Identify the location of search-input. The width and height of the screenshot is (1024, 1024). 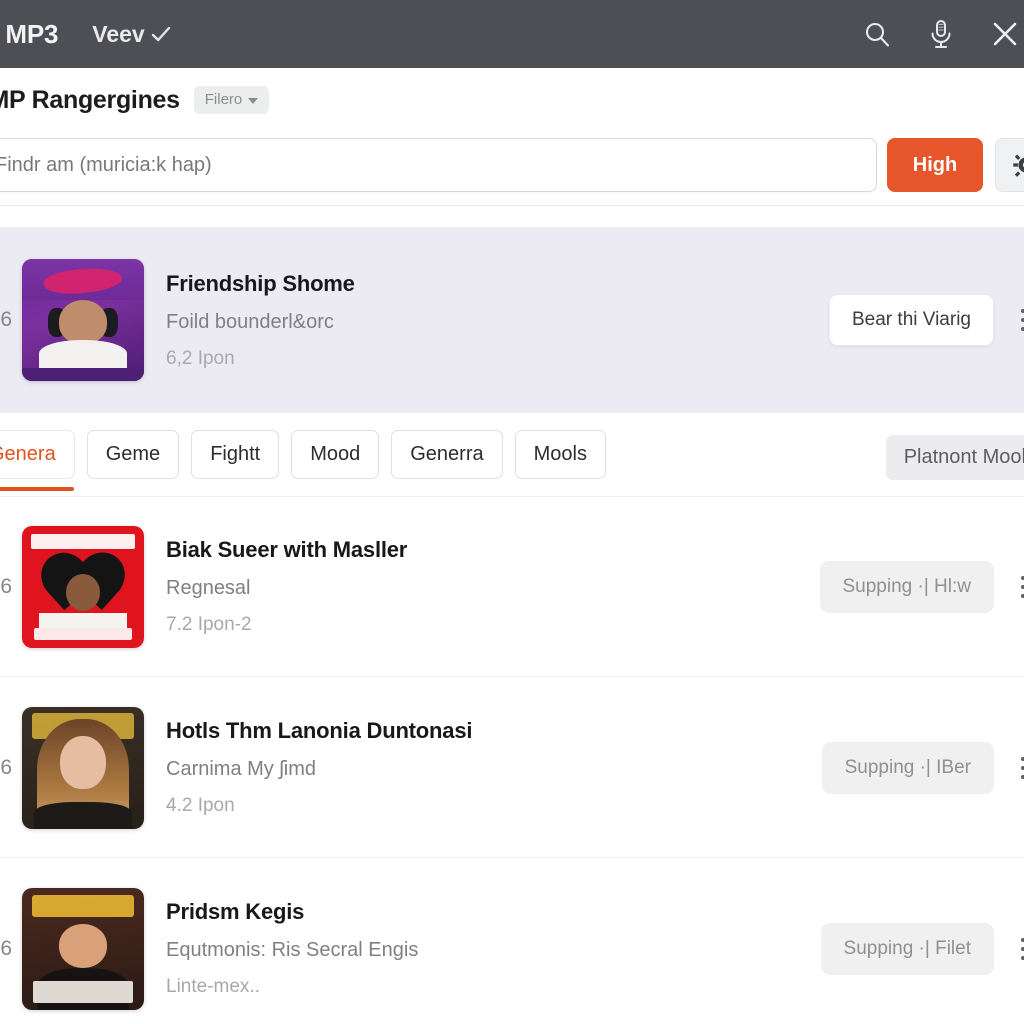
(429, 165).